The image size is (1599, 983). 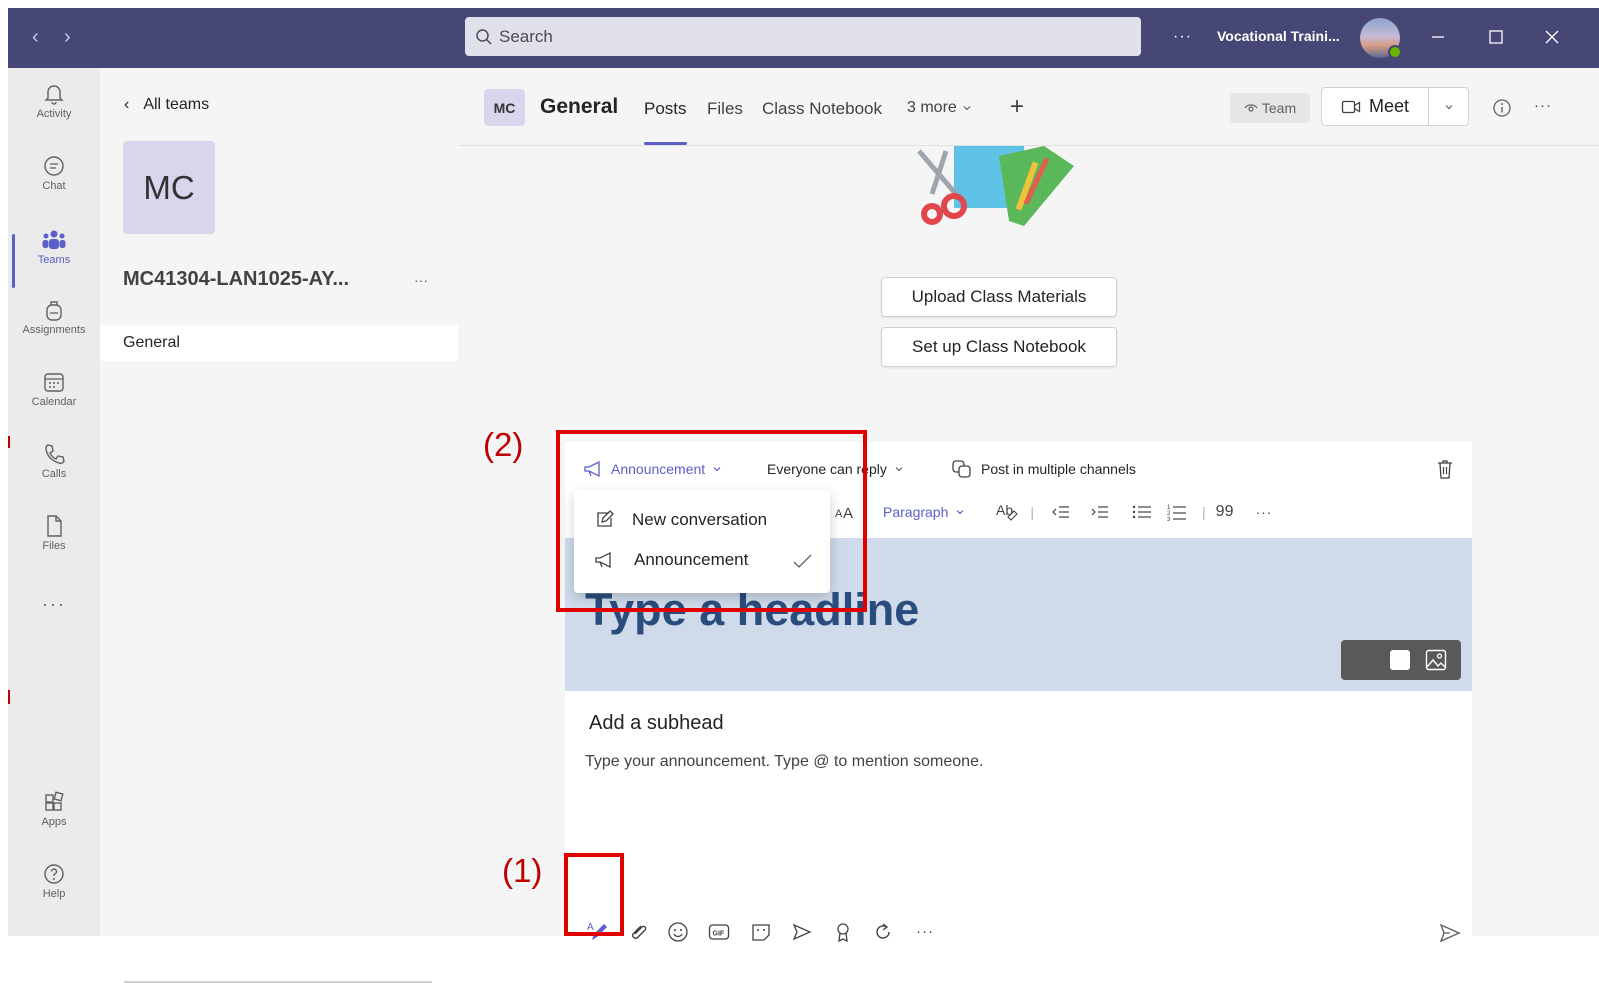 What do you see at coordinates (725, 109) in the screenshot?
I see `tab-files: Files` at bounding box center [725, 109].